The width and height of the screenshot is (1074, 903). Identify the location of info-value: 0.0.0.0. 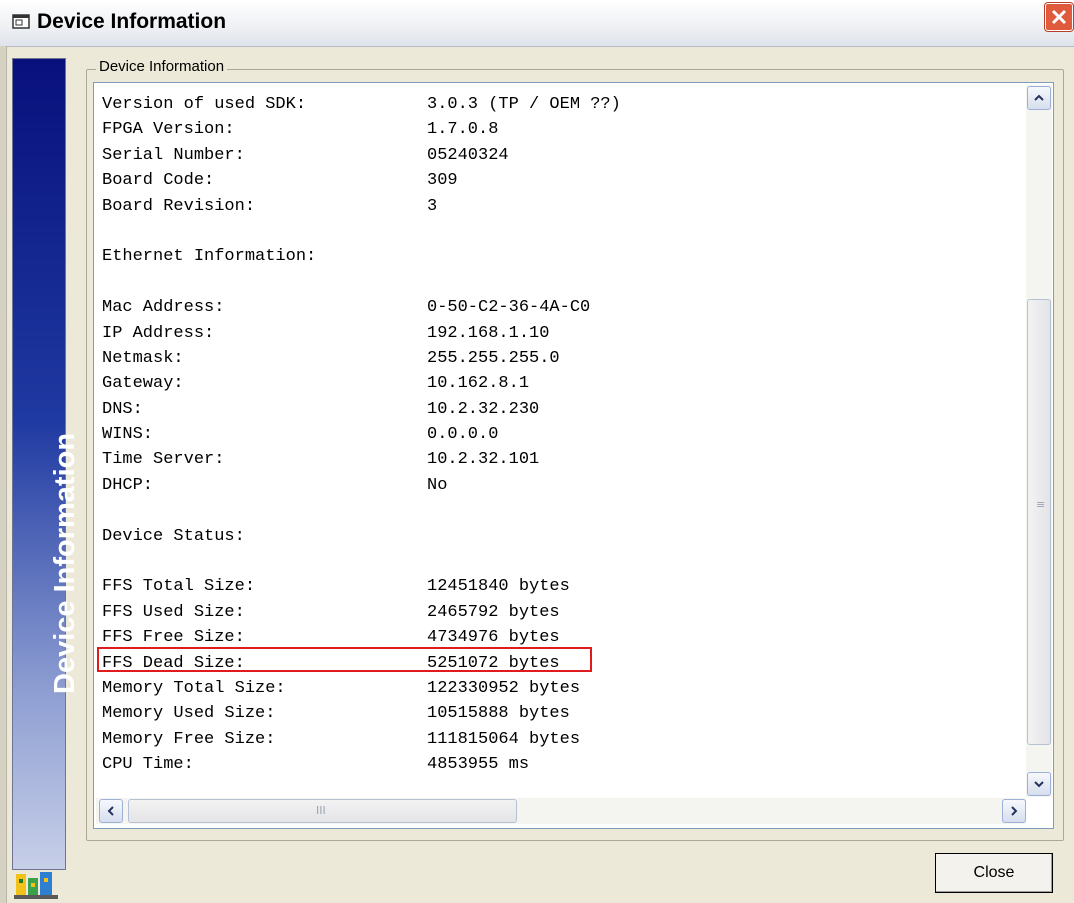
(463, 435).